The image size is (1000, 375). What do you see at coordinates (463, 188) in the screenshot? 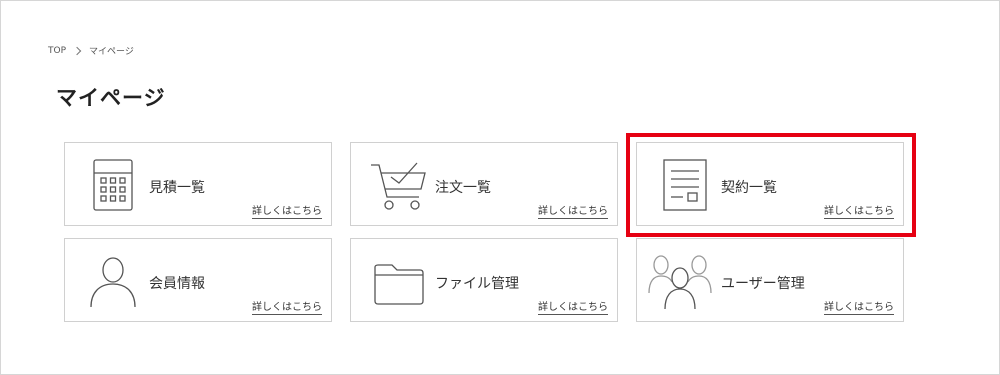
I see `card-label: 注文一覧` at bounding box center [463, 188].